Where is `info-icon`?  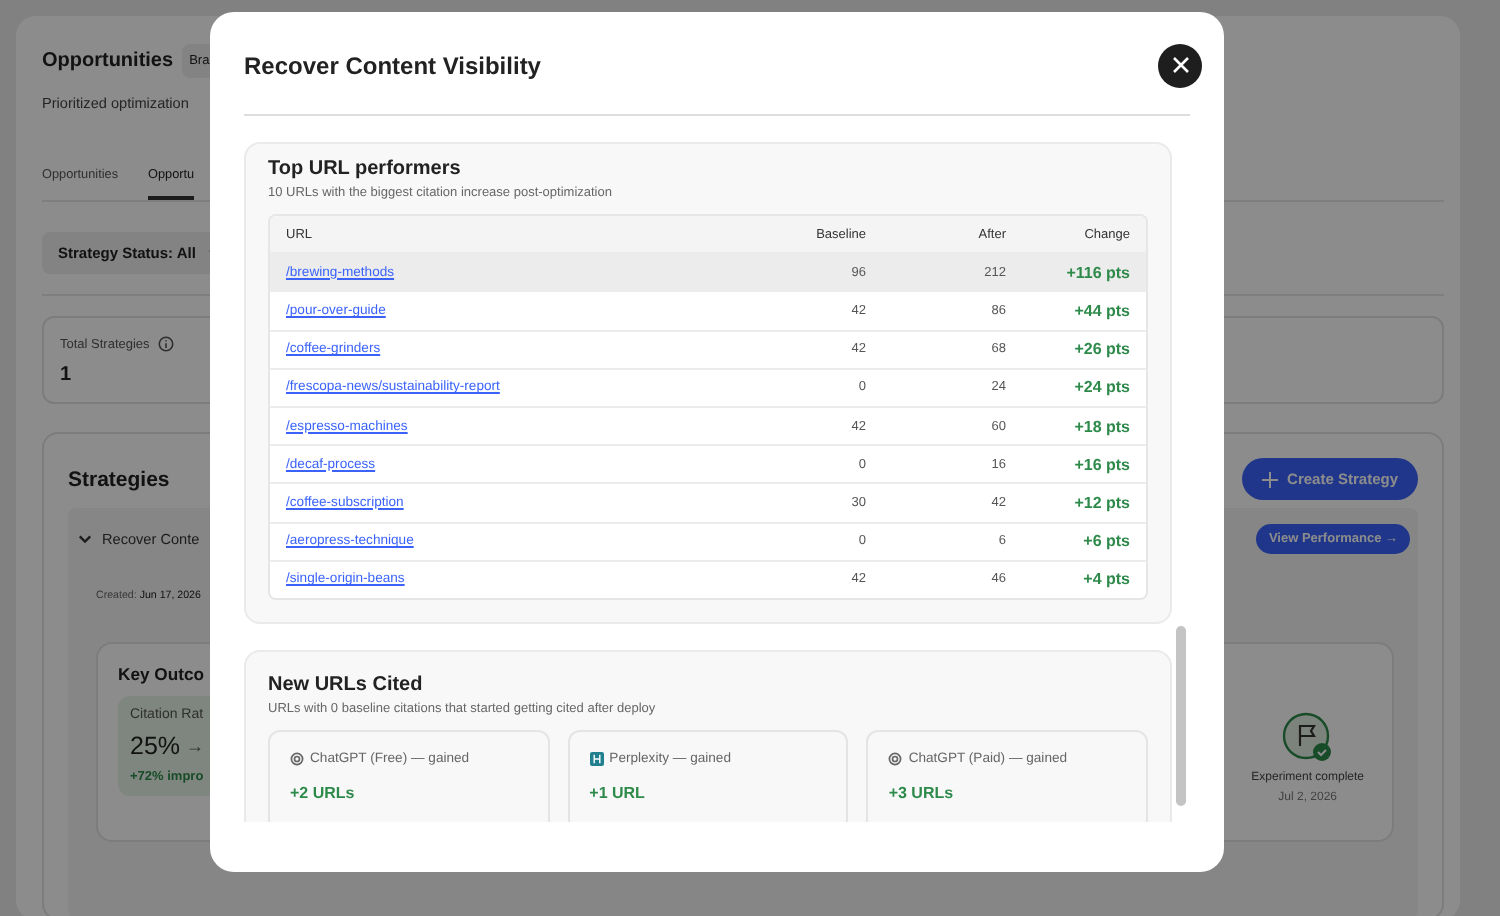 info-icon is located at coordinates (165, 344).